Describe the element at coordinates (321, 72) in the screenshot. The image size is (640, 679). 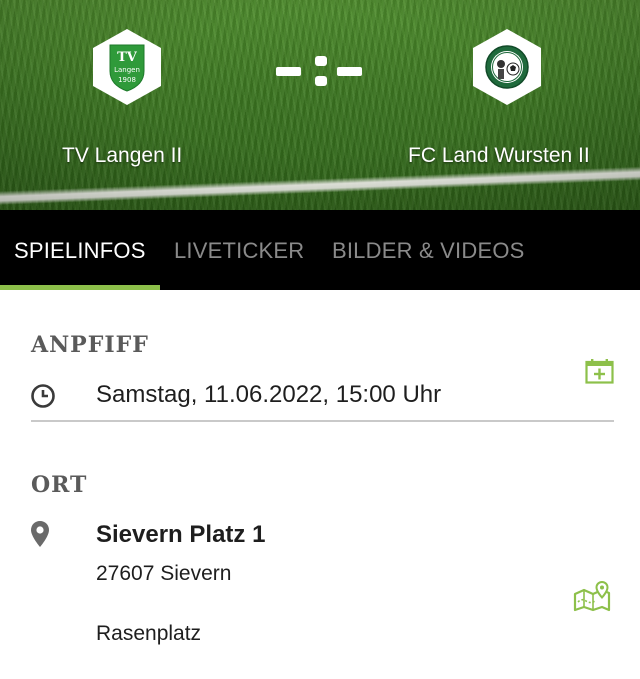
I see `score-placeholder` at that location.